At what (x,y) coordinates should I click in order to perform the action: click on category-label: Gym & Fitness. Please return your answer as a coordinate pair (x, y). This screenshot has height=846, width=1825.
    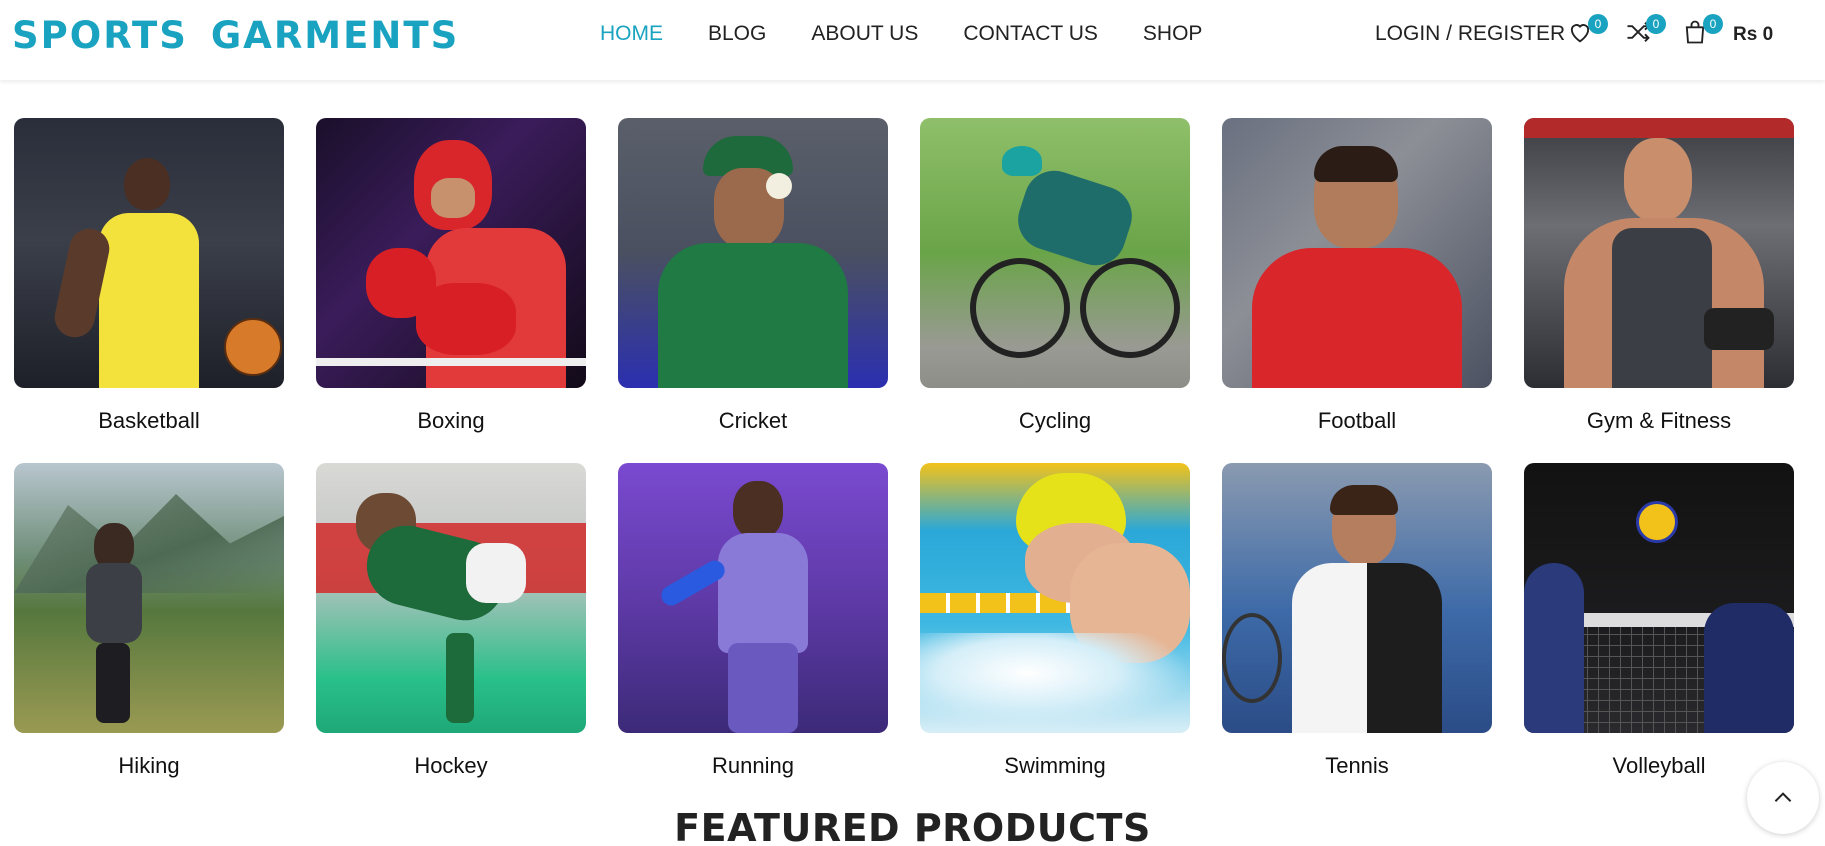
    Looking at the image, I should click on (1659, 421).